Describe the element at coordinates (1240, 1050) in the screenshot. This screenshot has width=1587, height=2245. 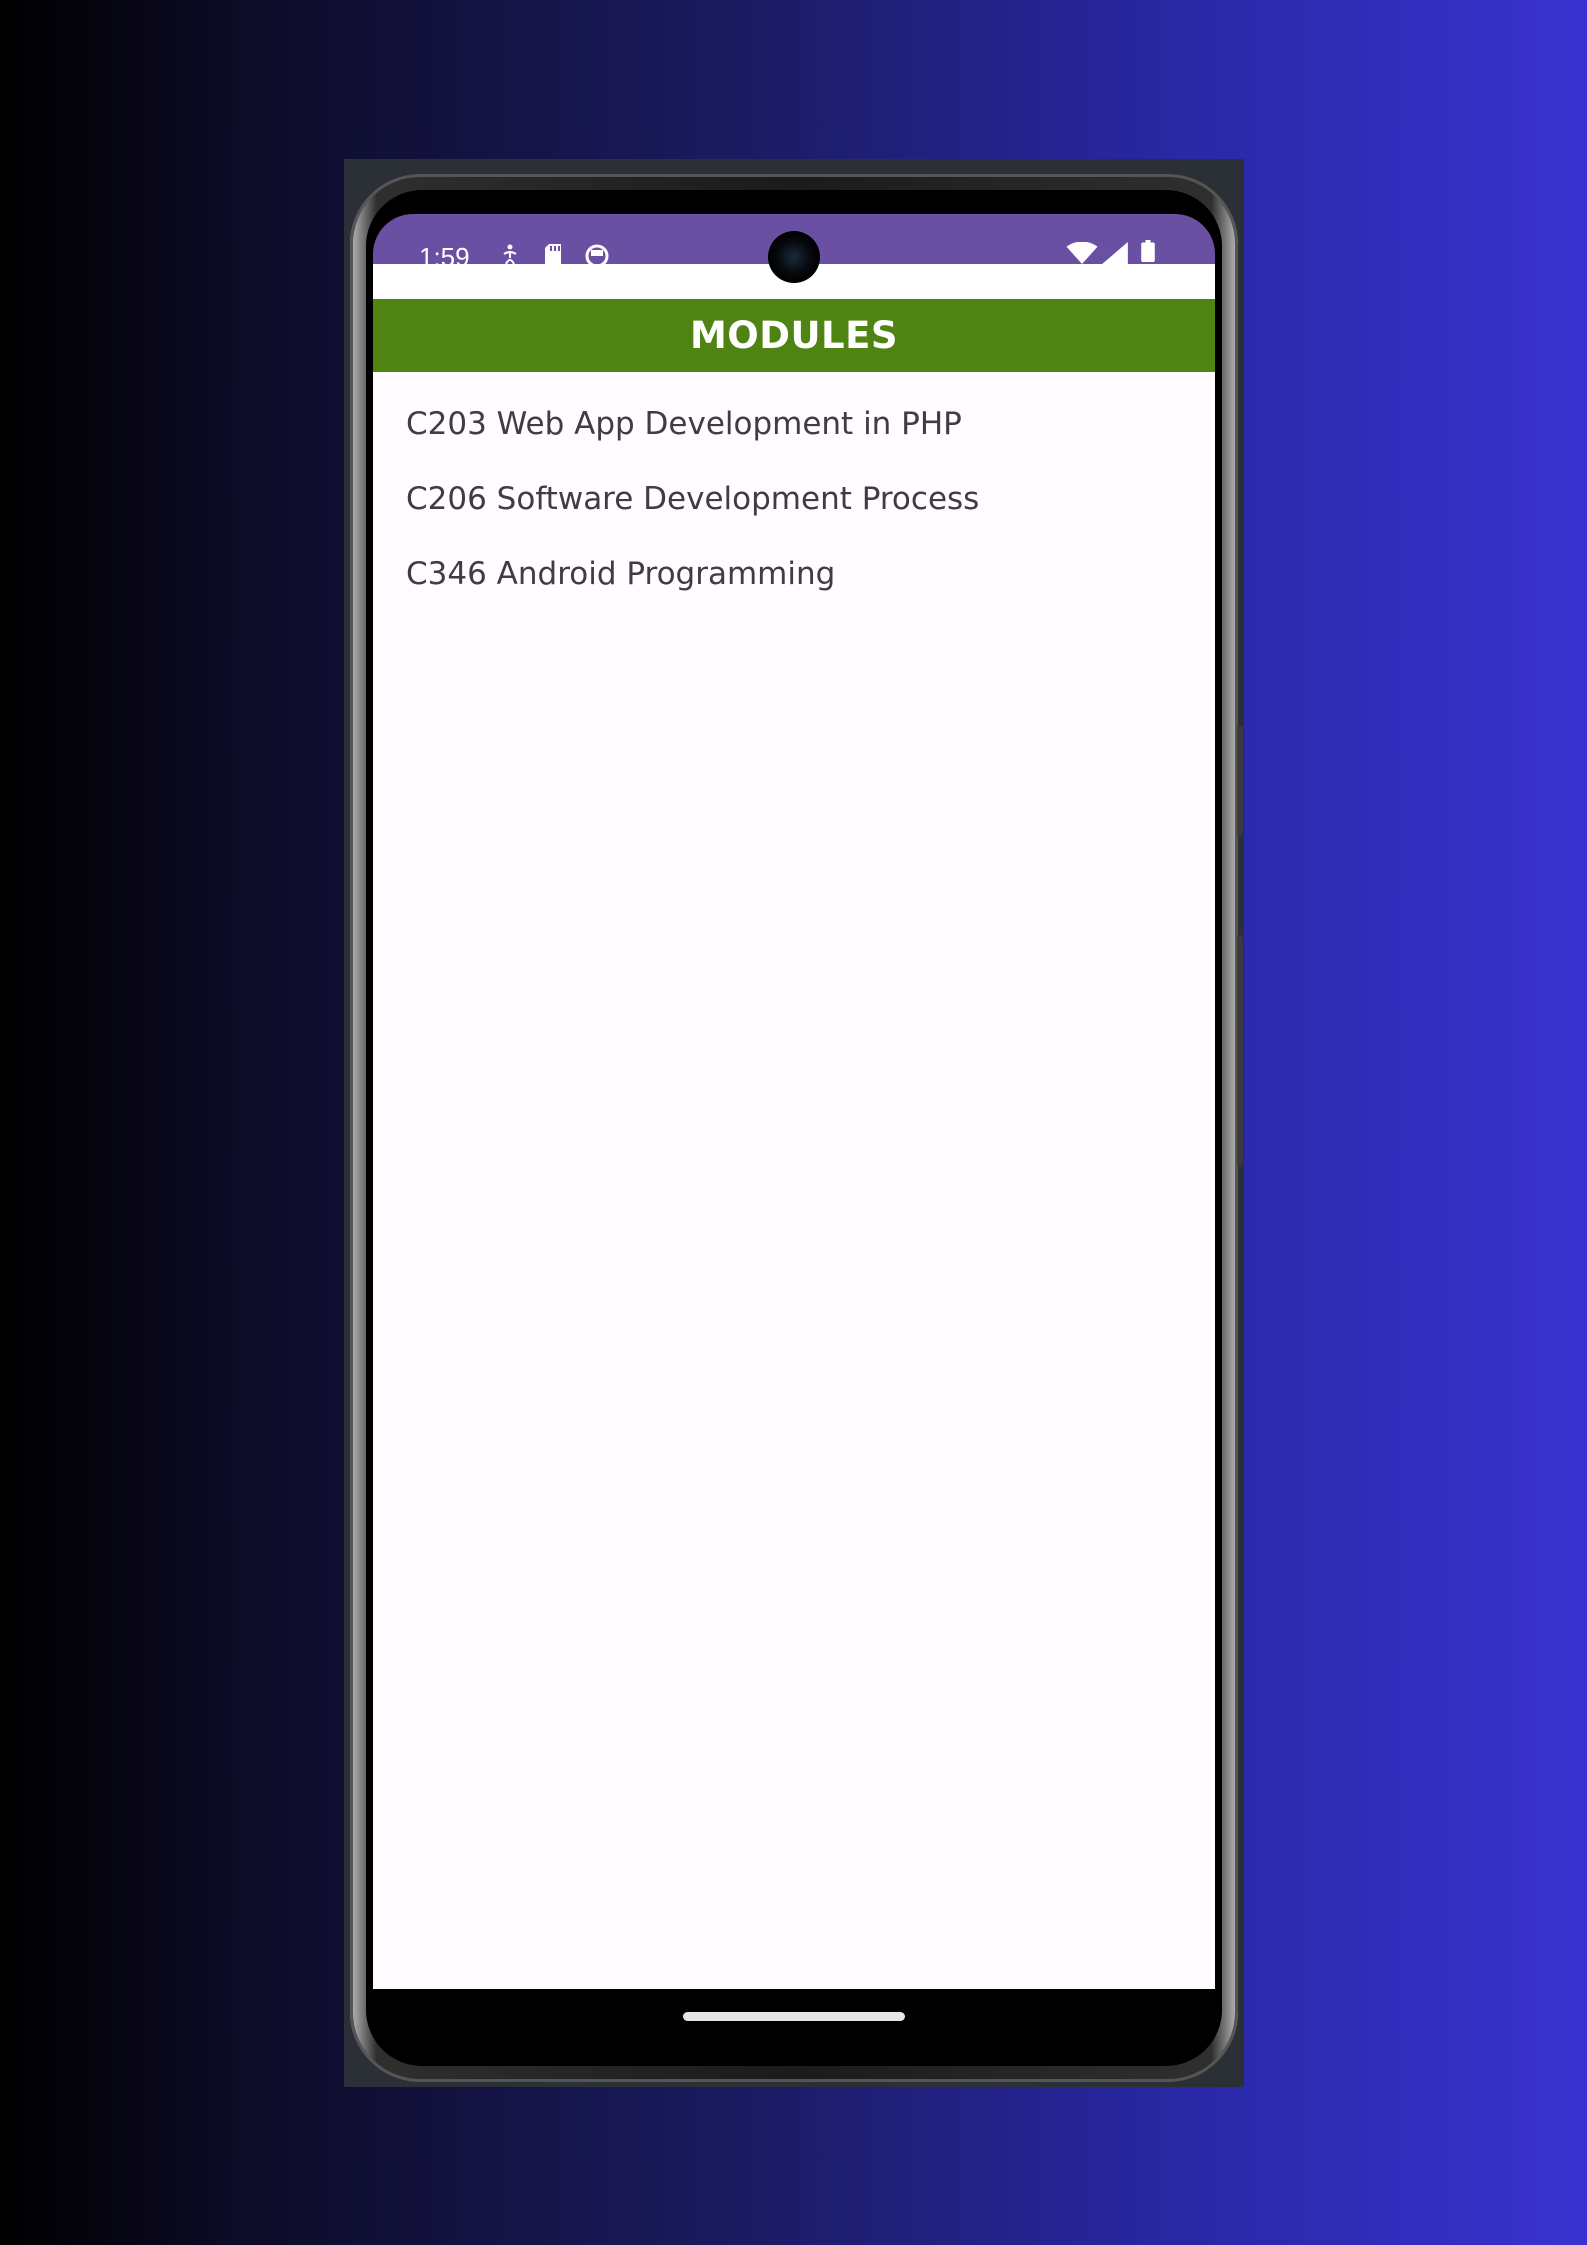
I see `volume-button` at that location.